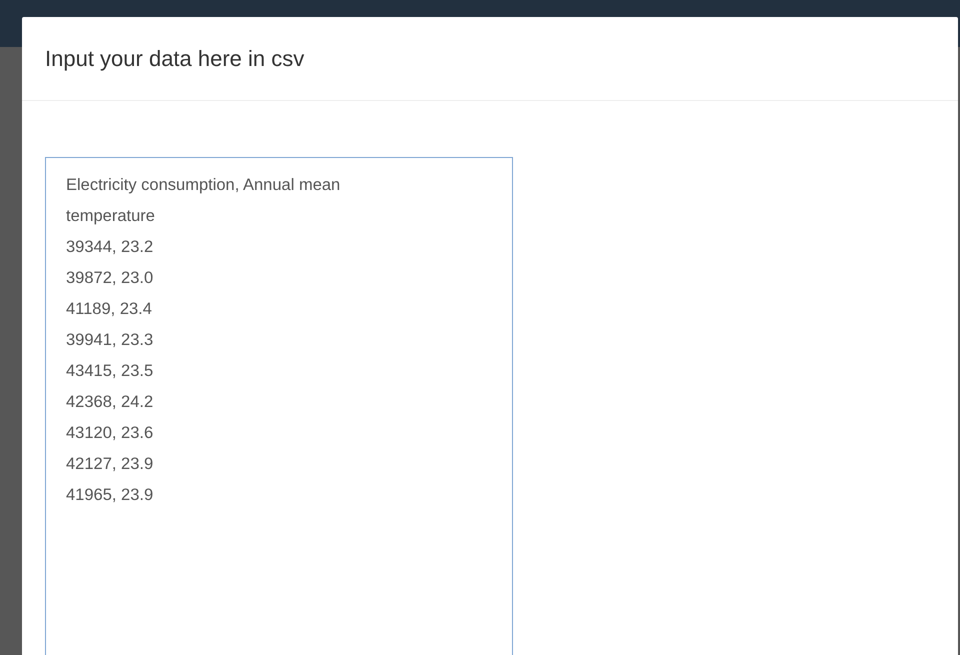 The width and height of the screenshot is (960, 655). Describe the element at coordinates (174, 59) in the screenshot. I see `dialog-title: Input your data here in csv` at that location.